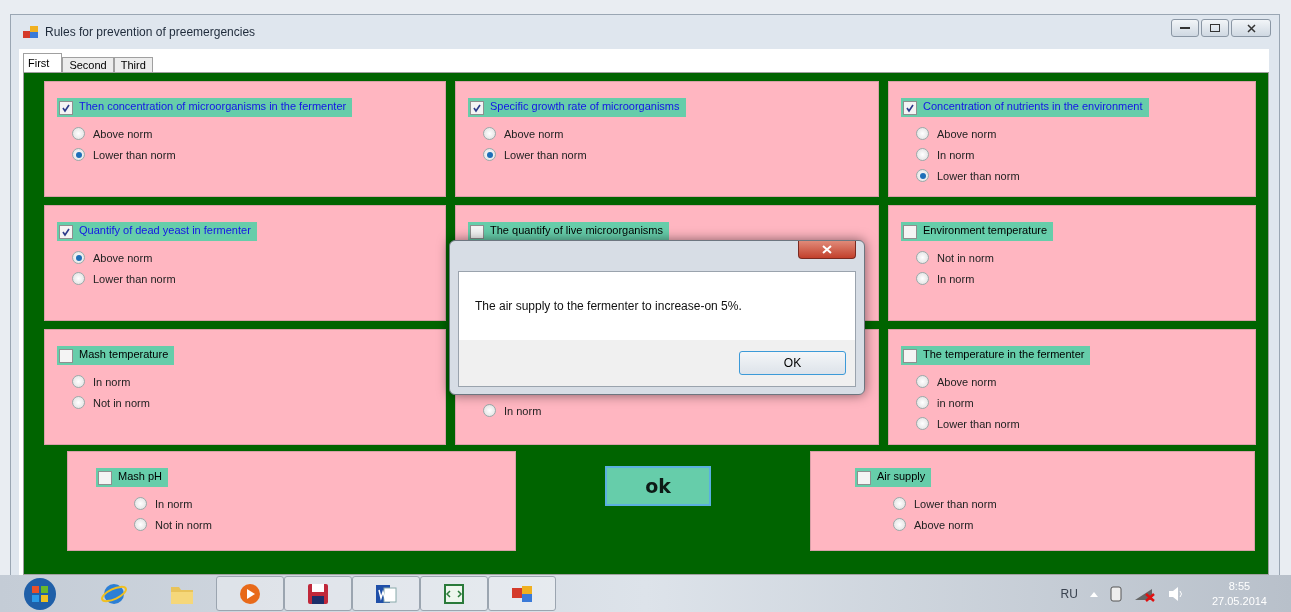 The image size is (1291, 612). I want to click on option-label: in norm, so click(955, 402).